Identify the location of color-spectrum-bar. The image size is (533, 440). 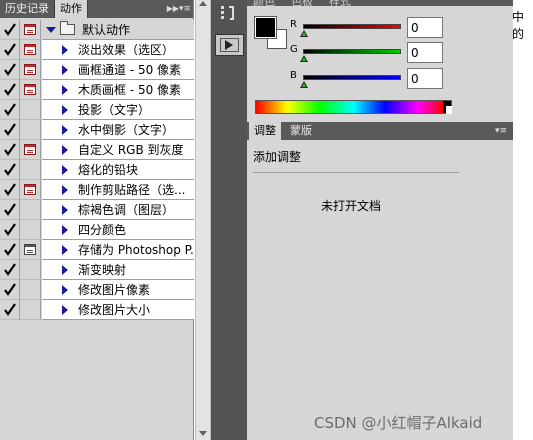
(353, 107).